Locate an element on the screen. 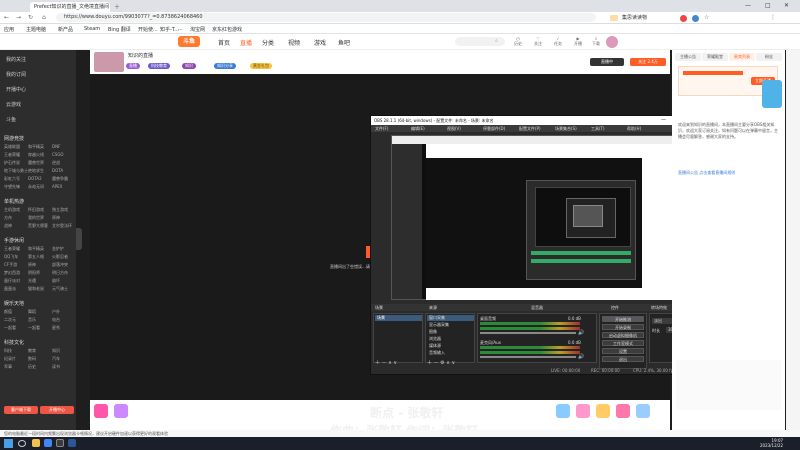  follow-button: 关注 2.4万 is located at coordinates (648, 62).